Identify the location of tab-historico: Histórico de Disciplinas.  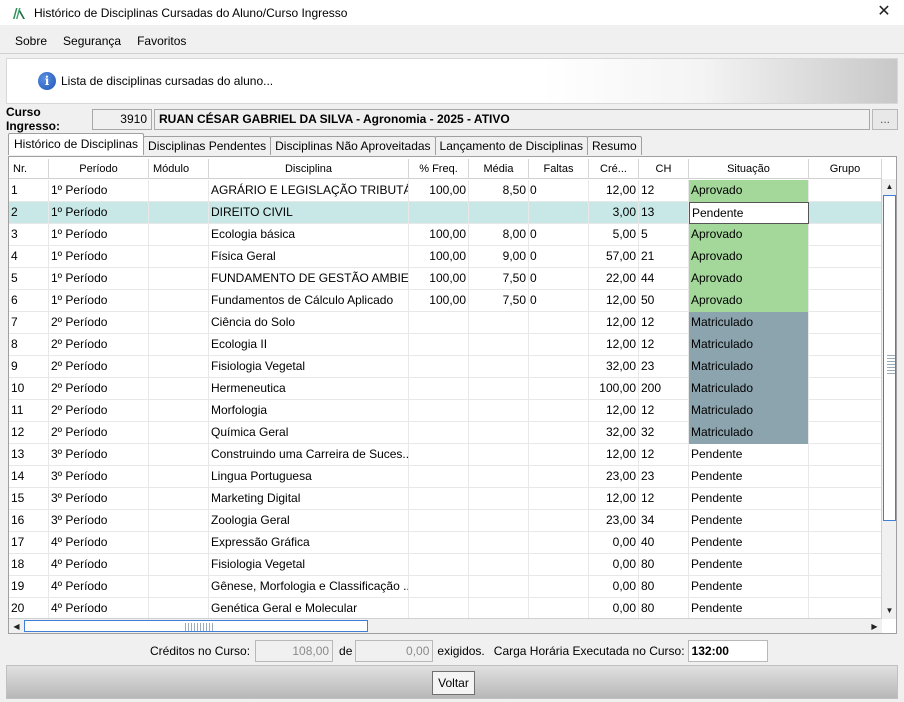
(76, 144).